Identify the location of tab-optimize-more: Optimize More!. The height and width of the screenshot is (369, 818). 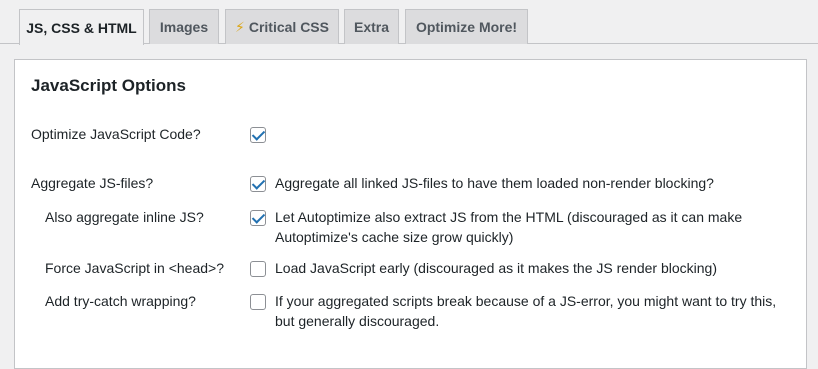
(466, 26).